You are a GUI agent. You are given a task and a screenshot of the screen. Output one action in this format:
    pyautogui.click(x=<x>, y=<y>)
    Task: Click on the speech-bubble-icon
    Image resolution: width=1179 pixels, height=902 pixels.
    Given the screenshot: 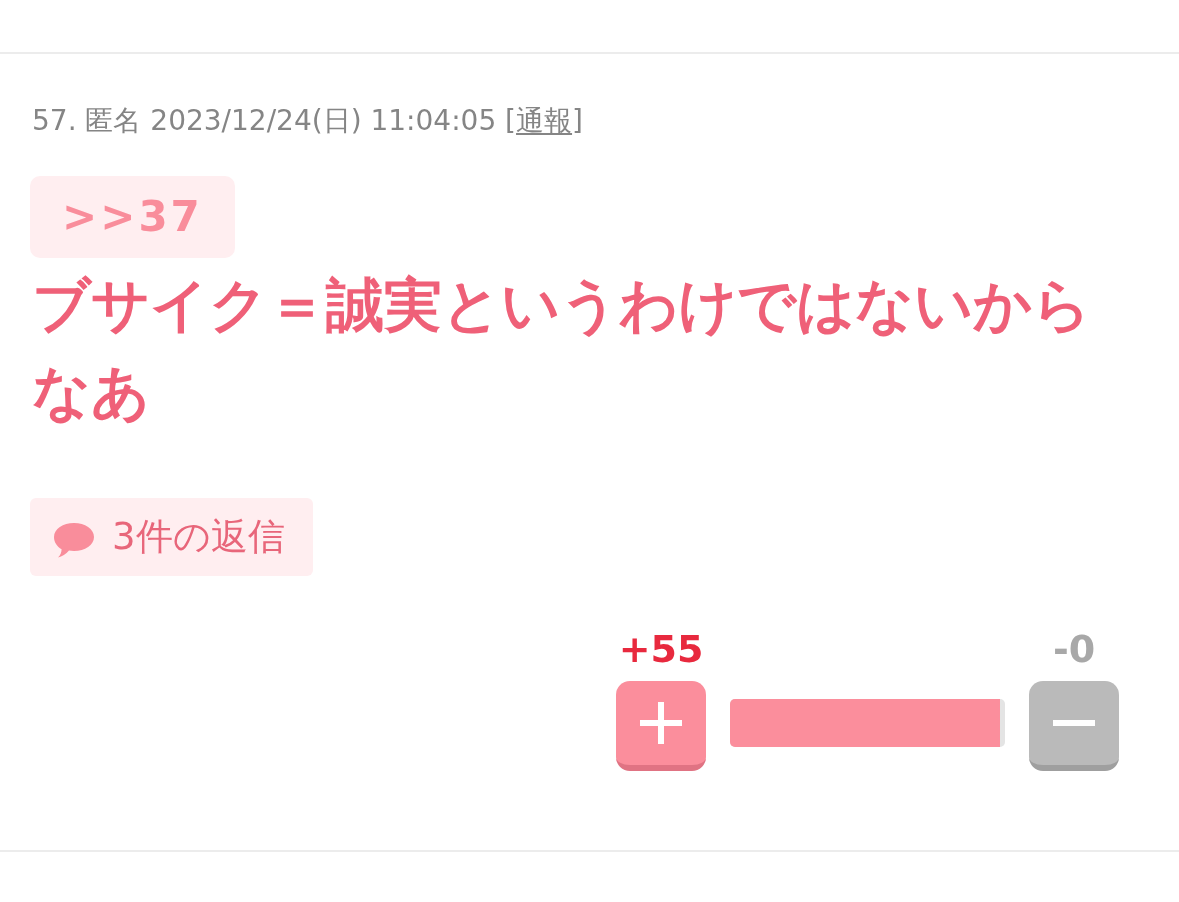 What is the action you would take?
    pyautogui.click(x=74, y=540)
    